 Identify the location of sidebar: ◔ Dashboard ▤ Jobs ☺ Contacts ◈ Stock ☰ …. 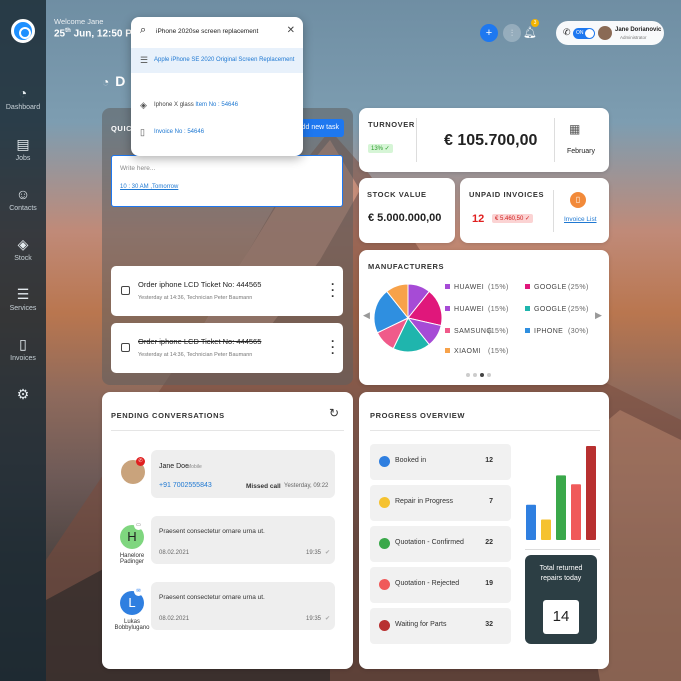
(23, 340).